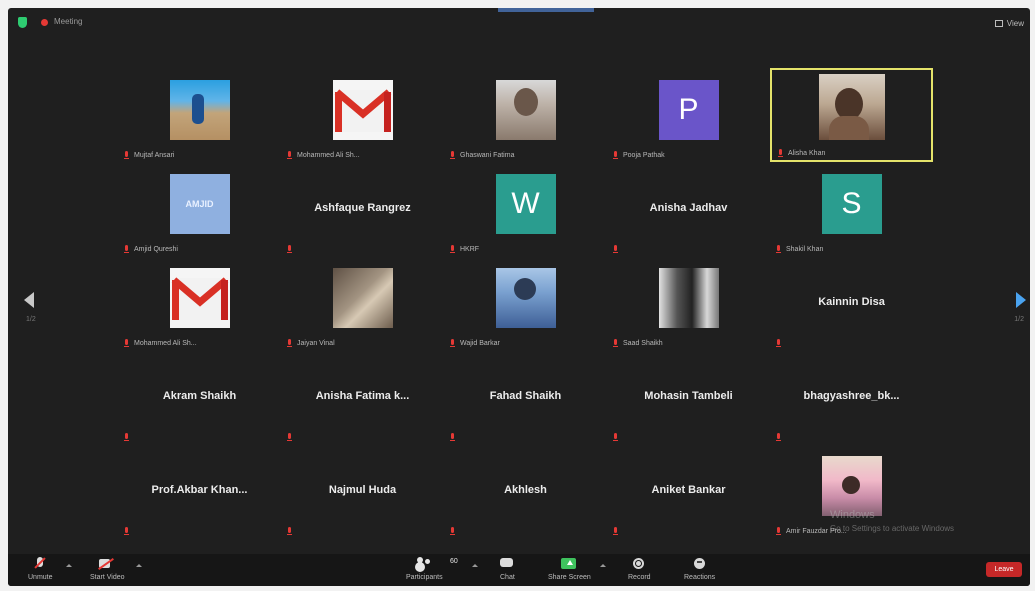  Describe the element at coordinates (107, 564) in the screenshot. I see `video-off-icon` at that location.